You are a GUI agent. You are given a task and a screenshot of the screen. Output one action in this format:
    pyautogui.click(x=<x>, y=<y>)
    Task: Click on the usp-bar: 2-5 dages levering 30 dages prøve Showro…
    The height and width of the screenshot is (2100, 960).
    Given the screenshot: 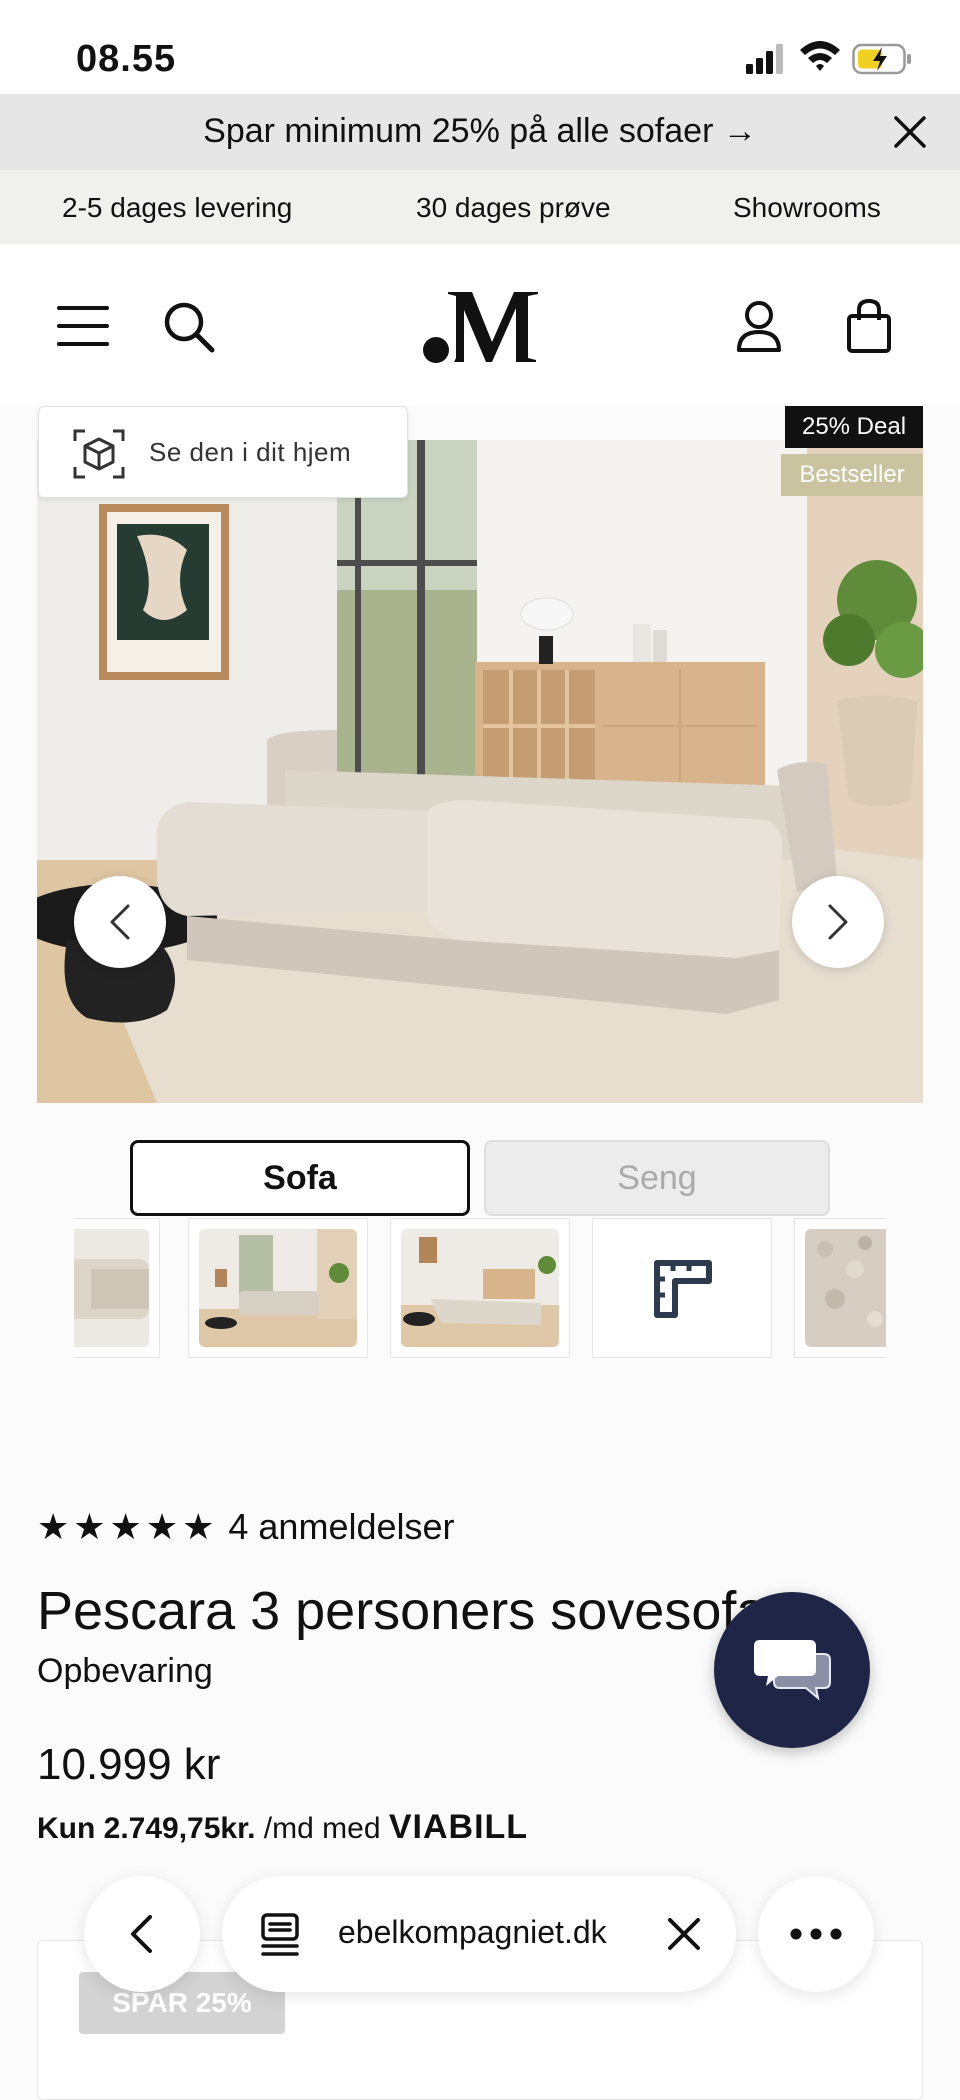 What is the action you would take?
    pyautogui.click(x=480, y=207)
    